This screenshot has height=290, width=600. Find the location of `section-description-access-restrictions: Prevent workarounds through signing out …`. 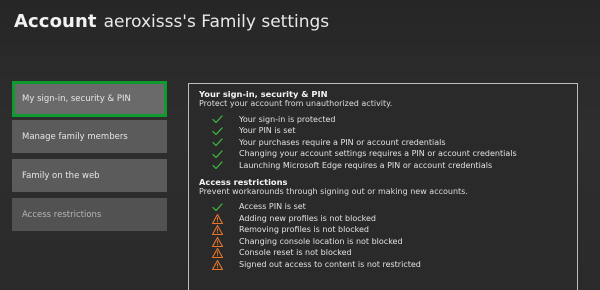

section-description-access-restrictions: Prevent workarounds through signing out … is located at coordinates (333, 191).